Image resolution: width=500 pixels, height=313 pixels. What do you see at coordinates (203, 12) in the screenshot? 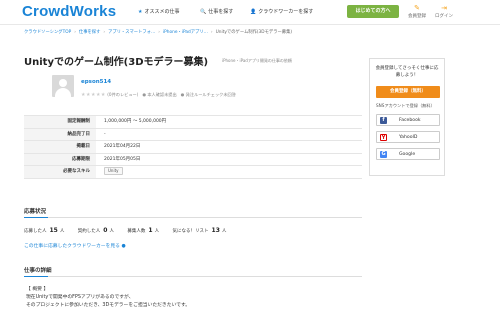
I see `search-icon: 🔍` at bounding box center [203, 12].